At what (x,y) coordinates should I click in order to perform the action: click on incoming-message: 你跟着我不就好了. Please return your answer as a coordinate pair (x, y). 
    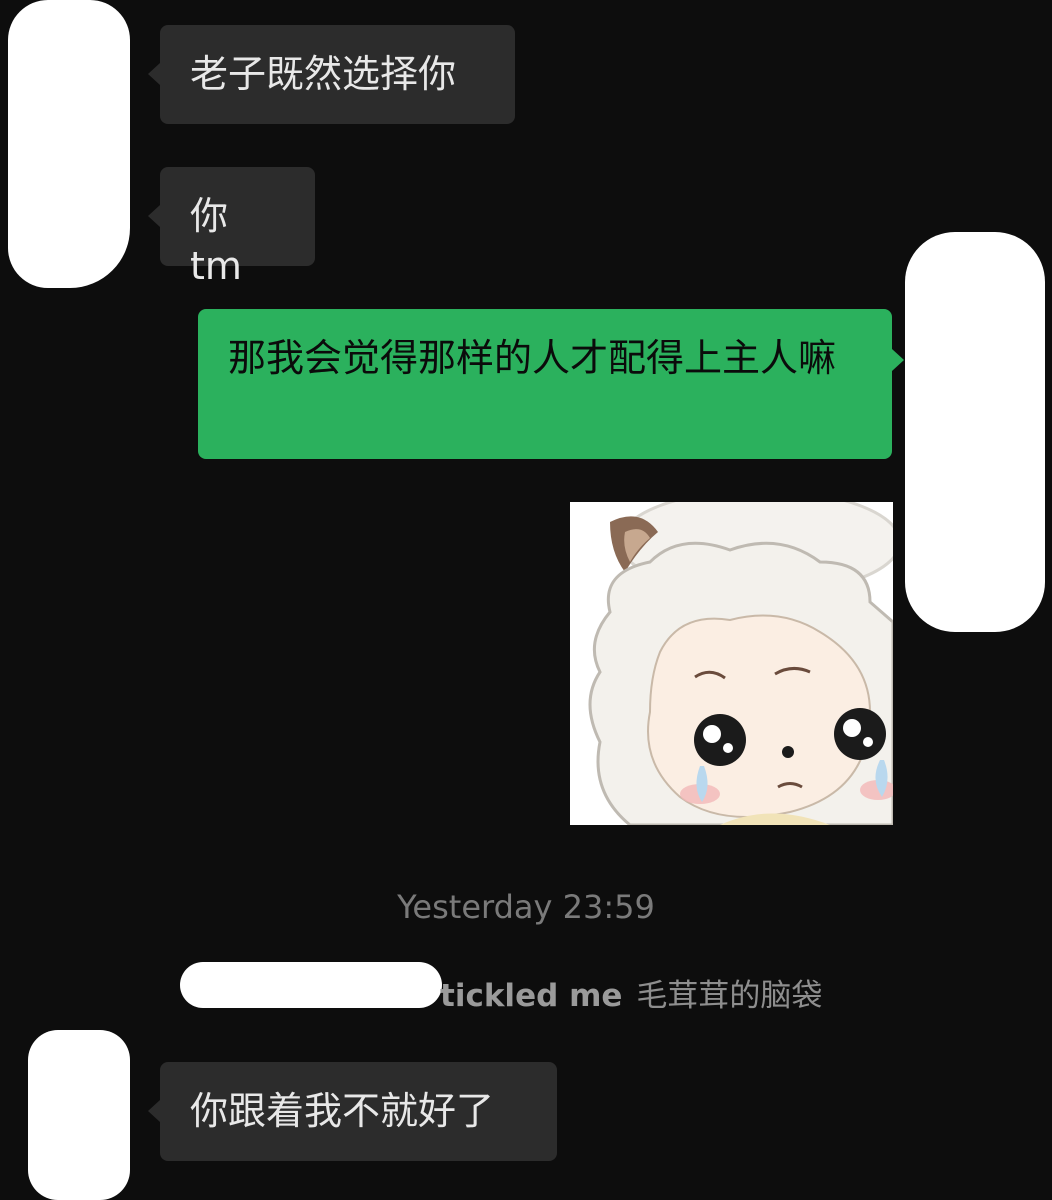
    Looking at the image, I should click on (352, 1111).